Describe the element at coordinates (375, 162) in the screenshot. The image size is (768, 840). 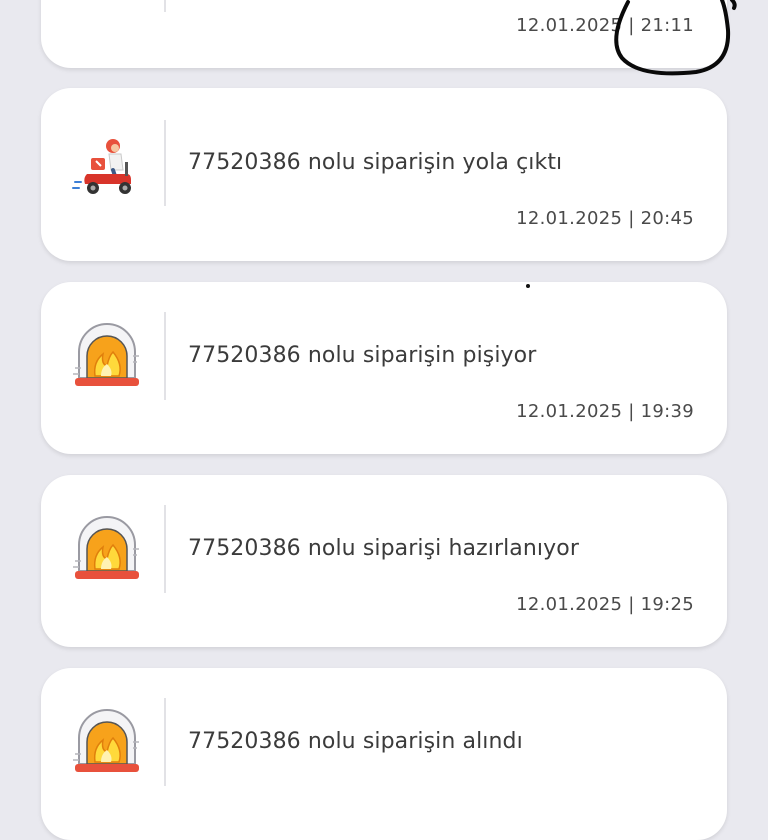
I see `notification-message: 77520386 nolu siparişin yola çıktı` at that location.